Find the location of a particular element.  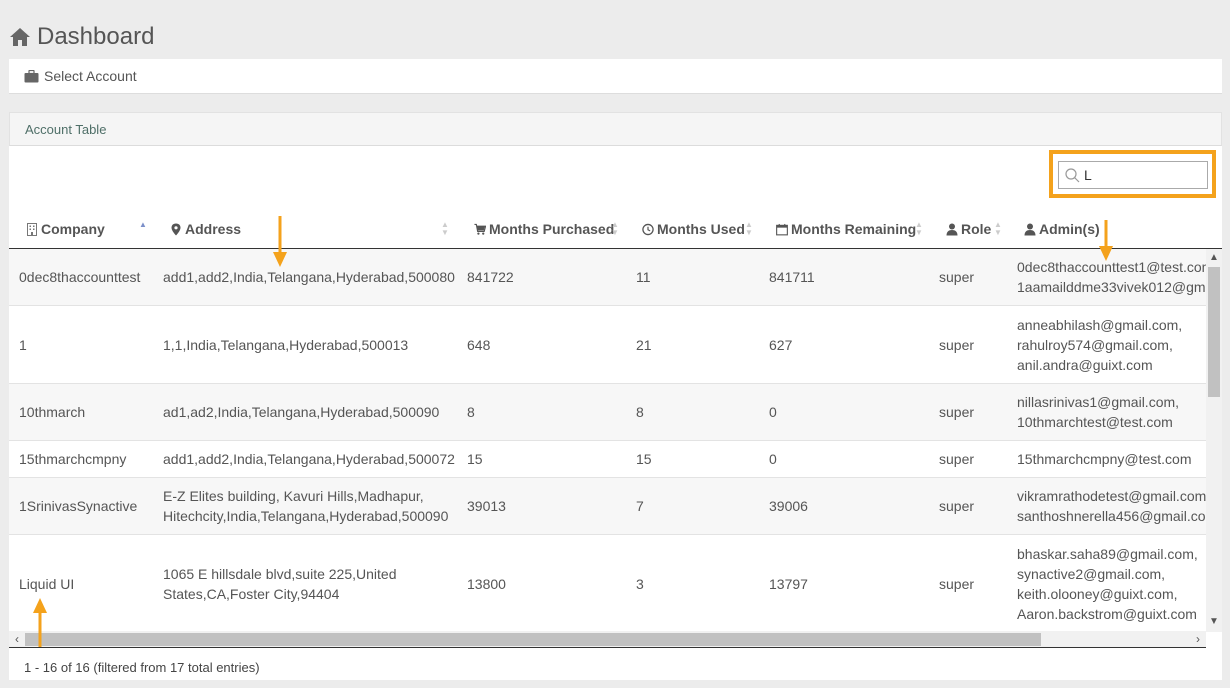

page-title: Dashboard is located at coordinates (81, 37).